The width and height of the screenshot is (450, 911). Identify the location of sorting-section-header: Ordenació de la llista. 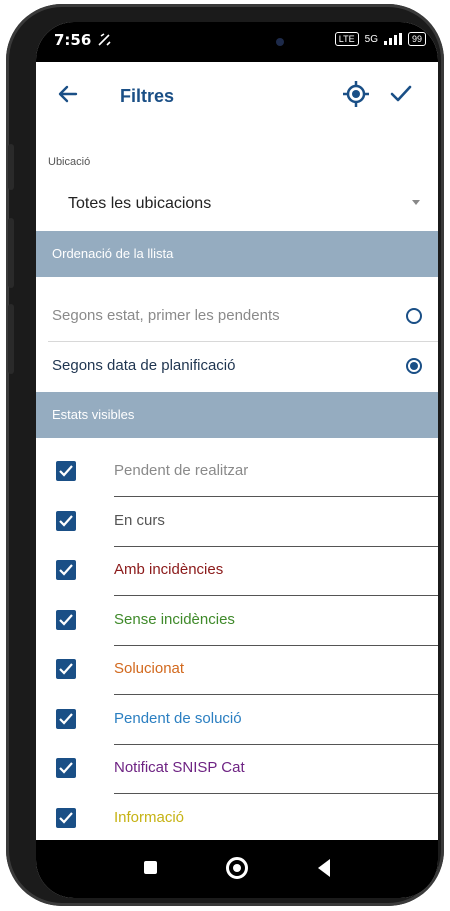
(237, 254).